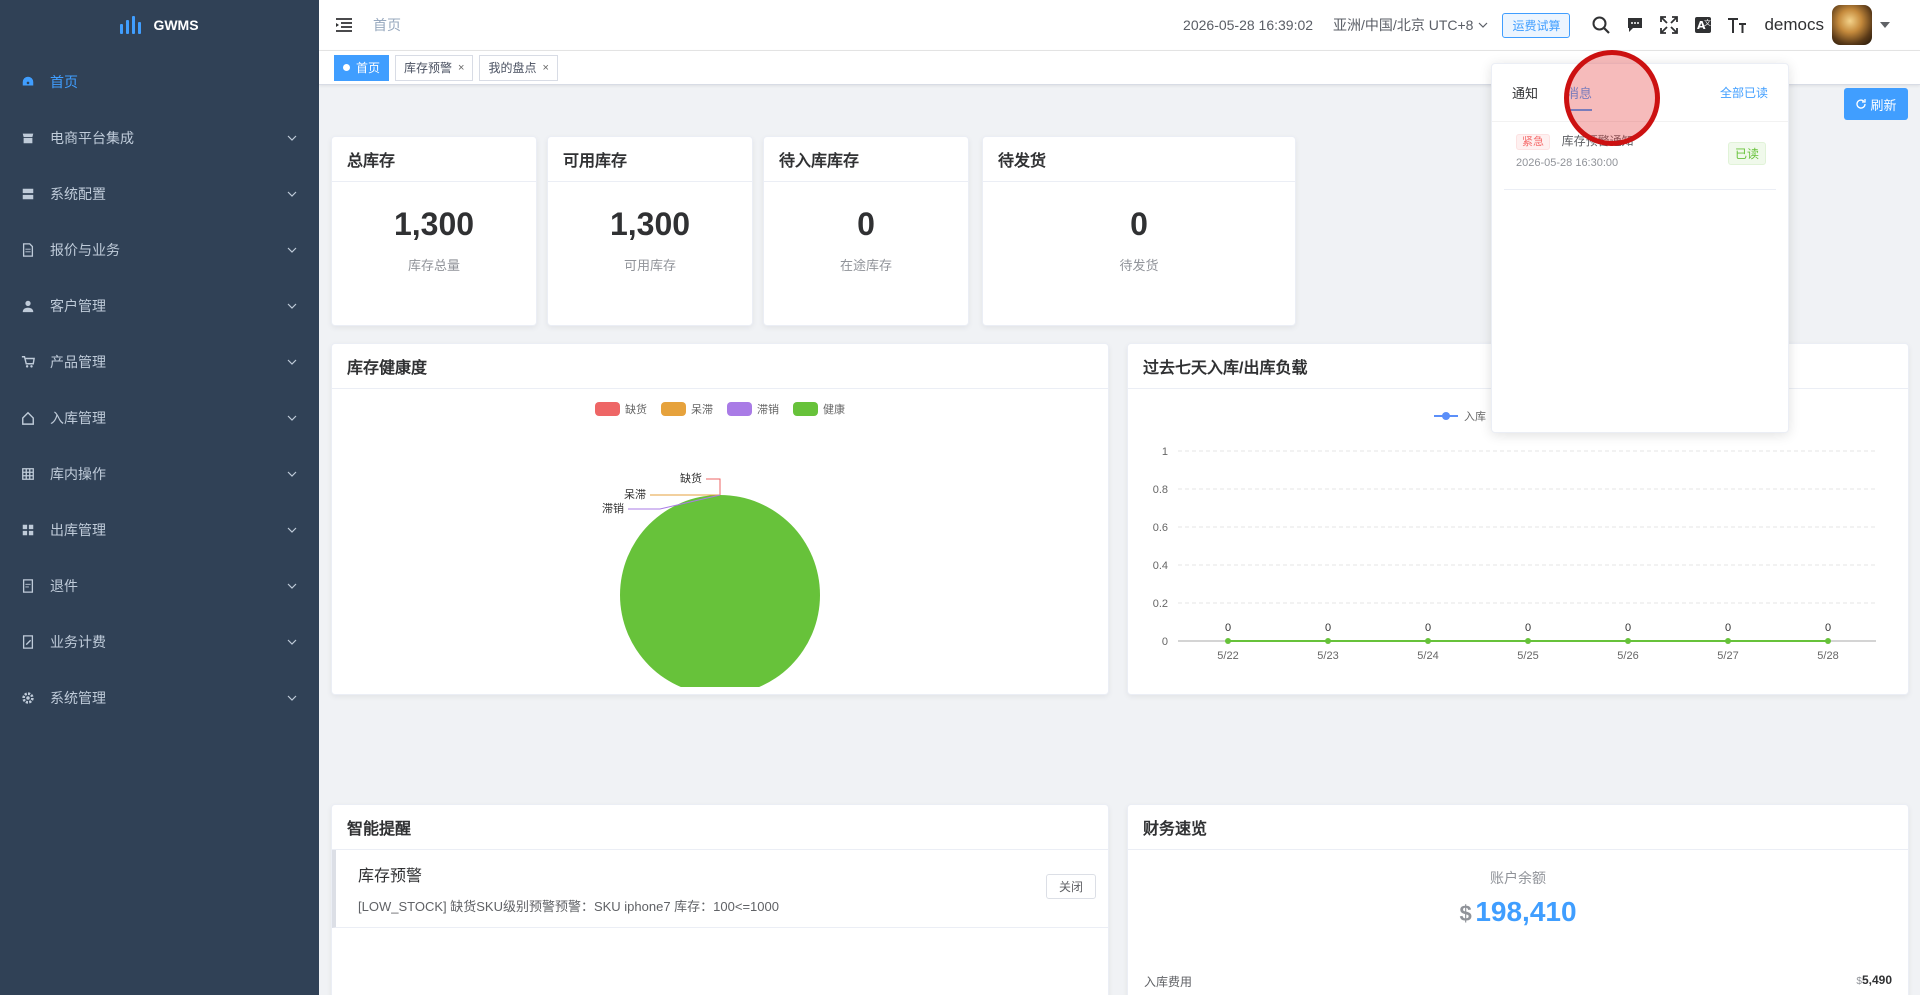  Describe the element at coordinates (834, 410) in the screenshot. I see `legend-label: 健康` at that location.